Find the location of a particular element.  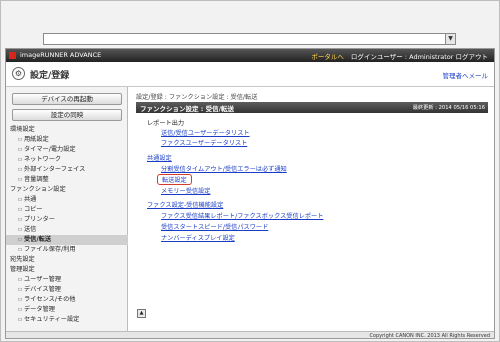

sidebar-item-12: ▫ ファイル保存/利用 is located at coordinates (67, 250).